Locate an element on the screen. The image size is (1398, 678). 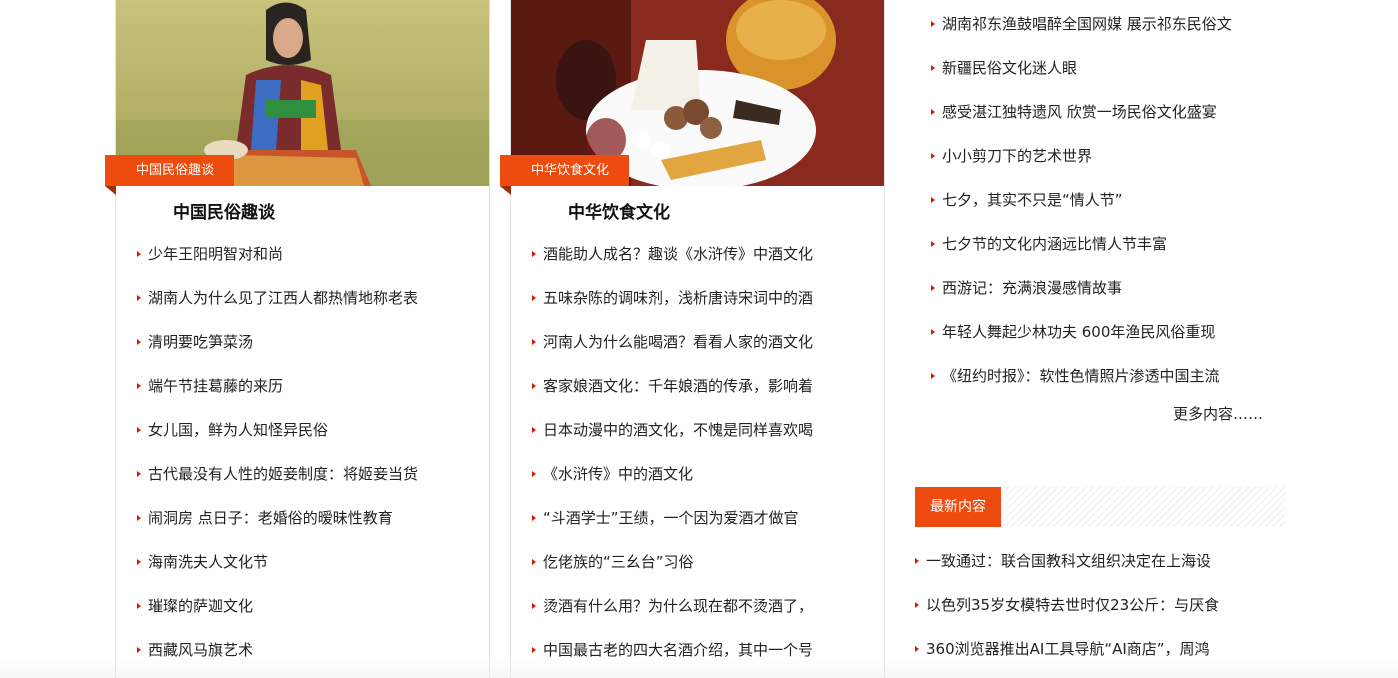
list-item: 七夕，其实不只是“情人节” is located at coordinates (1081, 202).